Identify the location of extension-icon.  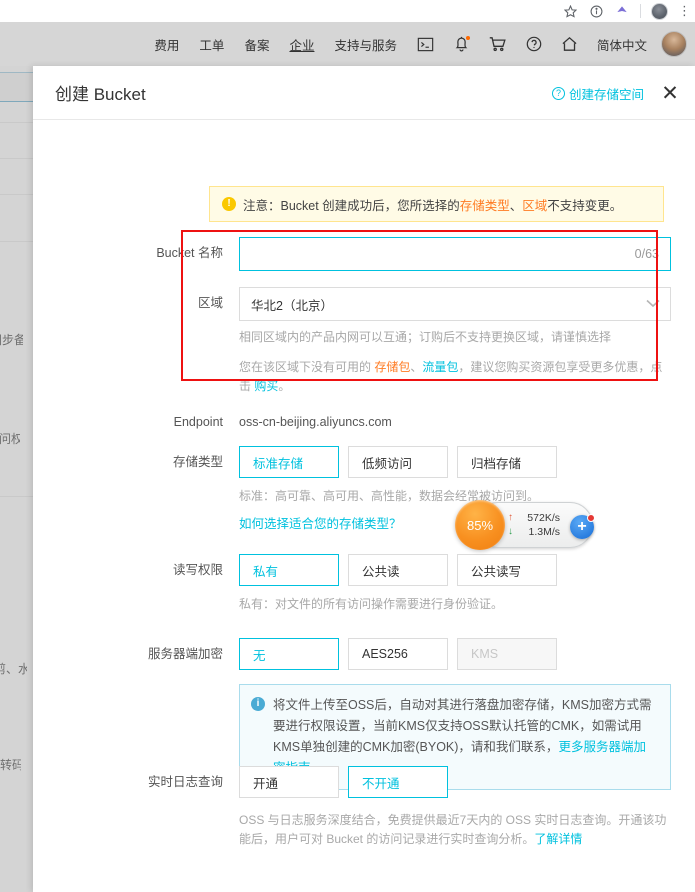
(622, 11).